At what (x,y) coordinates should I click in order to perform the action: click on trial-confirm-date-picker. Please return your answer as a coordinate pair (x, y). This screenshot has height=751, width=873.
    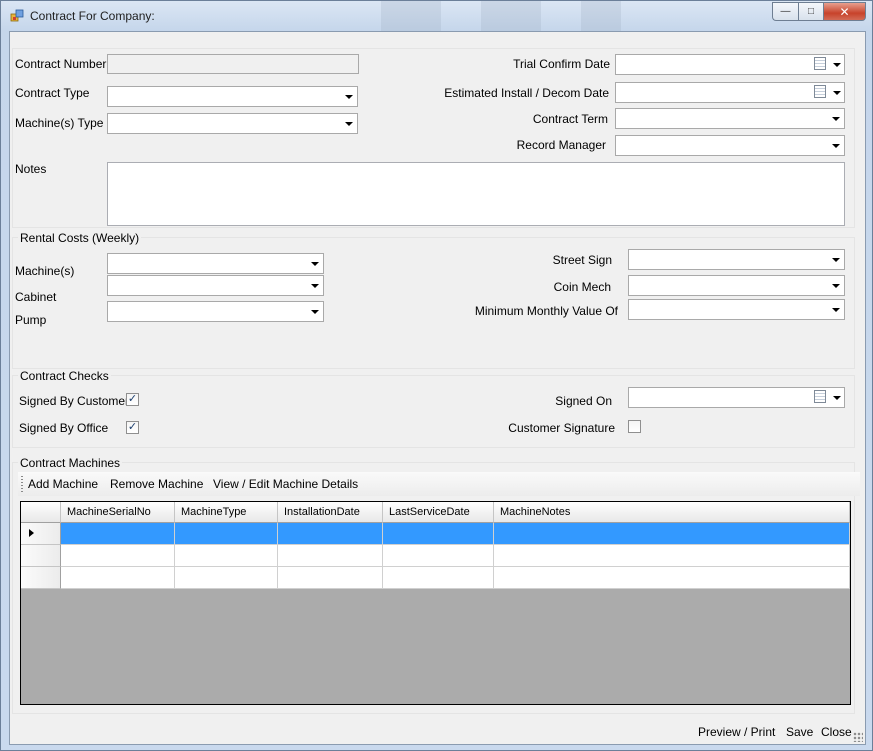
    Looking at the image, I should click on (730, 64).